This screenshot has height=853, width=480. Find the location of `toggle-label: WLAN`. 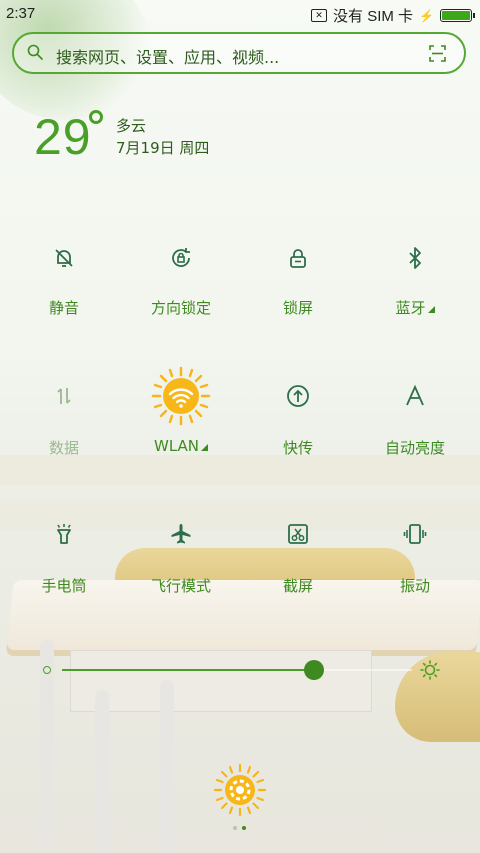

toggle-label: WLAN is located at coordinates (181, 446).